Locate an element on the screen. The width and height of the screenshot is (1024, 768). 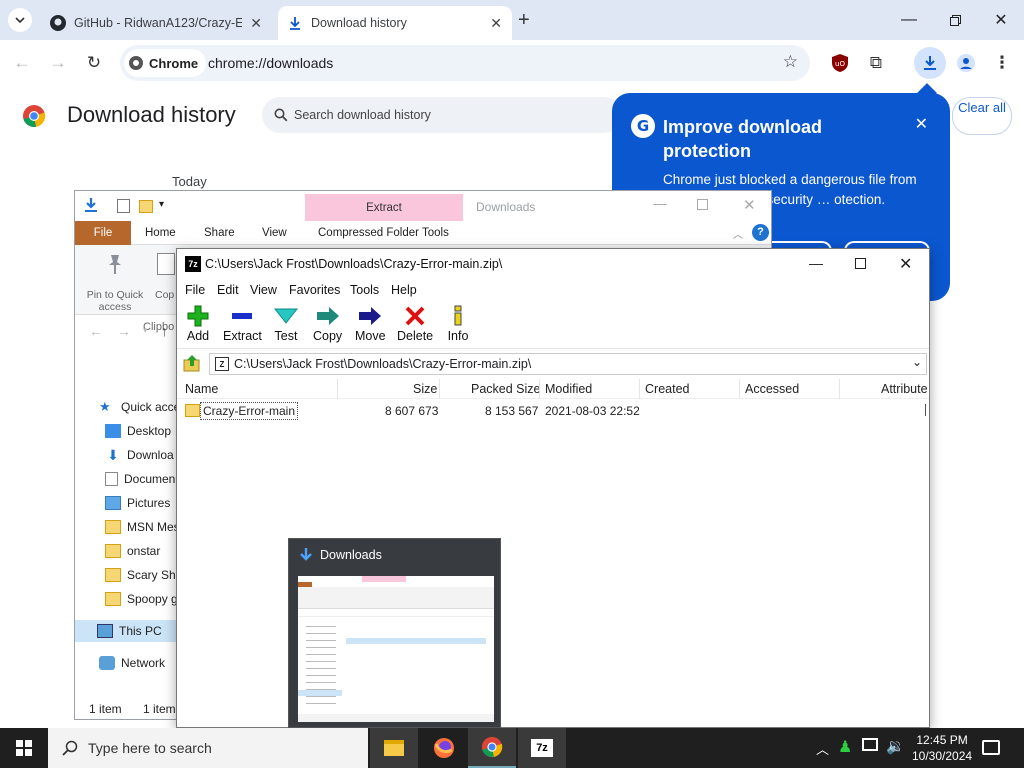
bookmark-star-icon: ☆ is located at coordinates (790, 62).